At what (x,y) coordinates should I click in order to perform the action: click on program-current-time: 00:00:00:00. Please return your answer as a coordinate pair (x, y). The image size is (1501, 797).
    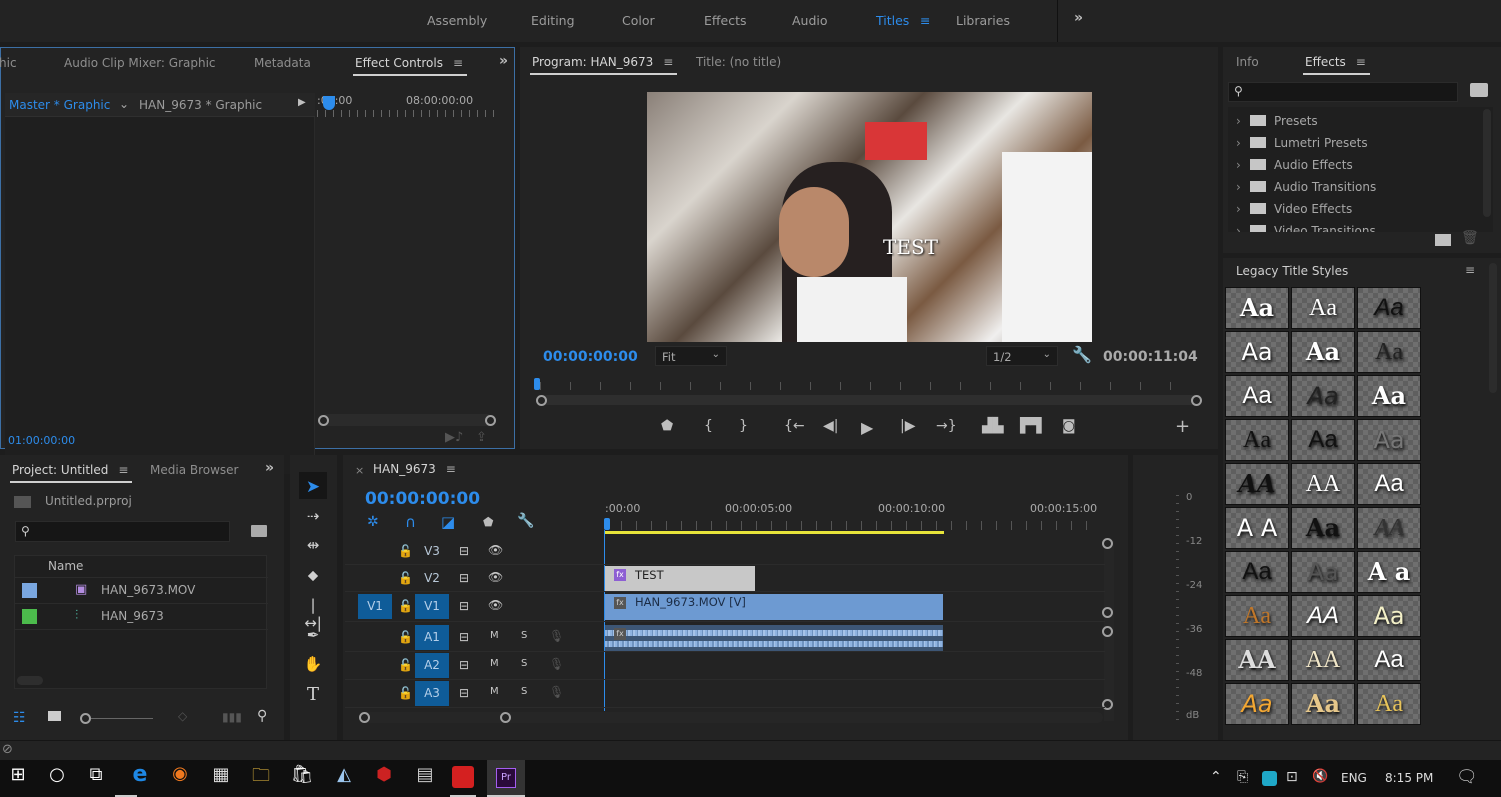
    Looking at the image, I should click on (590, 357).